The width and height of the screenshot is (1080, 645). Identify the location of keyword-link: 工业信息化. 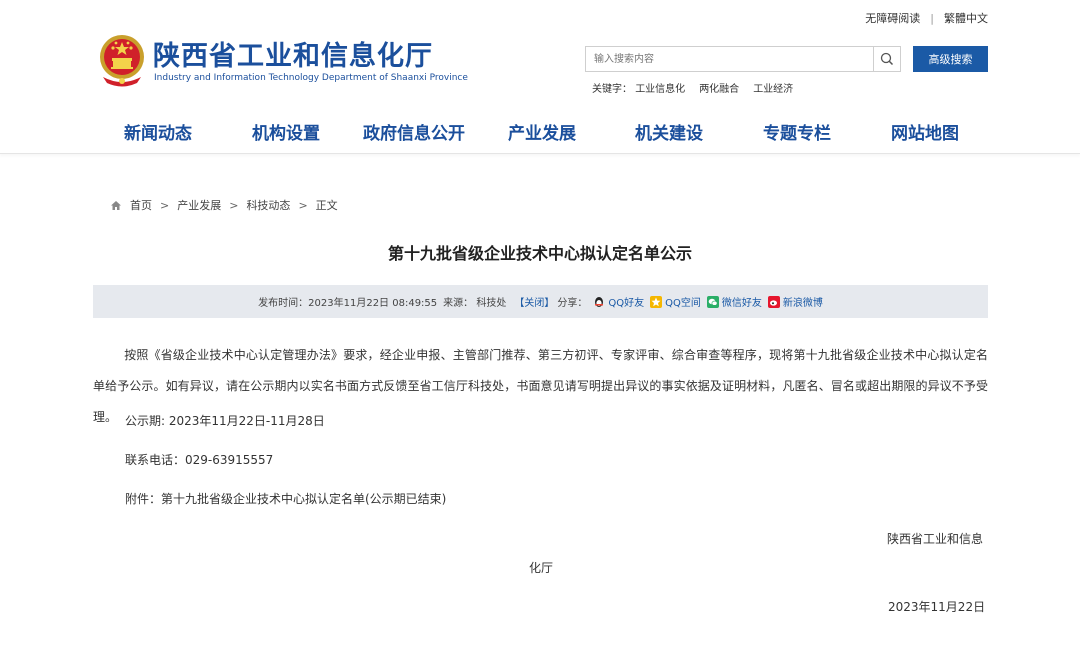
(660, 89).